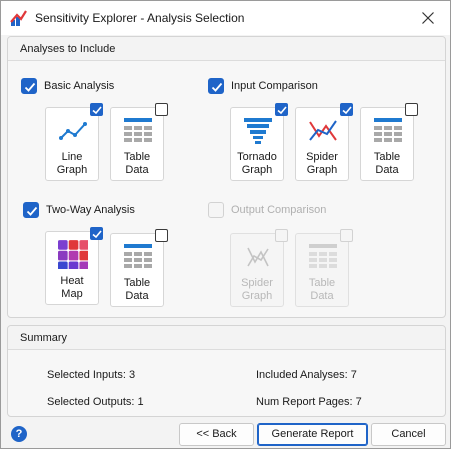 This screenshot has height=449, width=451. What do you see at coordinates (90, 210) in the screenshot?
I see `two-way-analysis-label: Two-Way Analysis` at bounding box center [90, 210].